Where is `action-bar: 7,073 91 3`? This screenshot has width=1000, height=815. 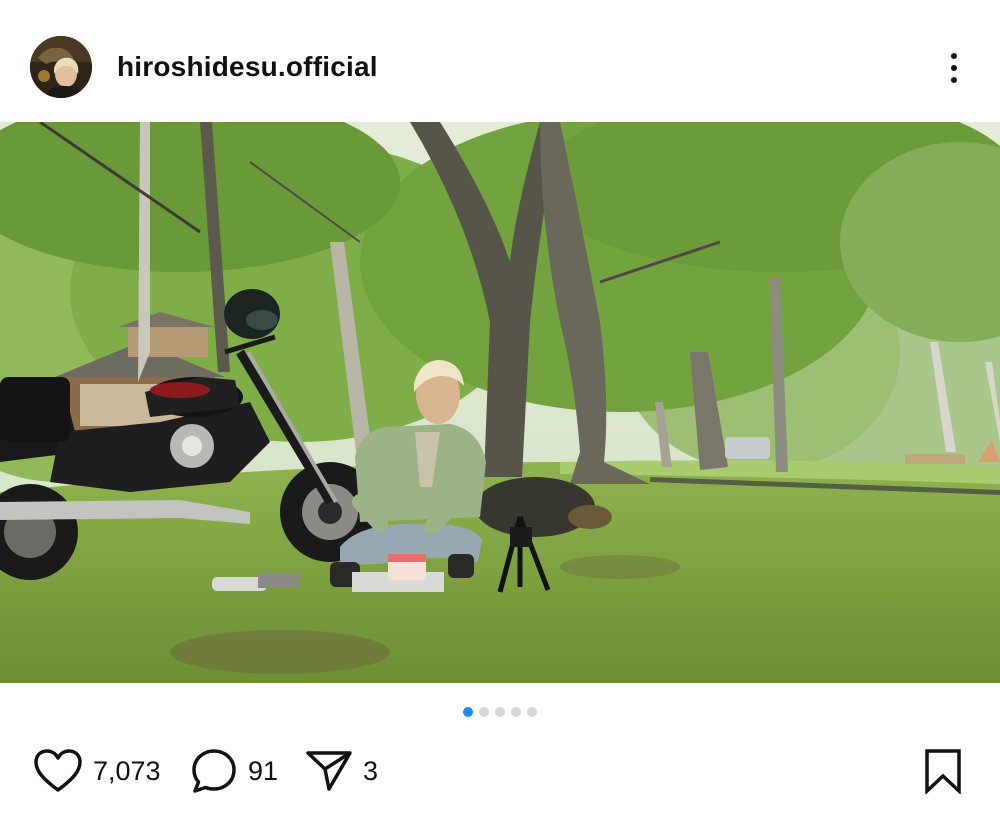 action-bar: 7,073 91 3 is located at coordinates (500, 771).